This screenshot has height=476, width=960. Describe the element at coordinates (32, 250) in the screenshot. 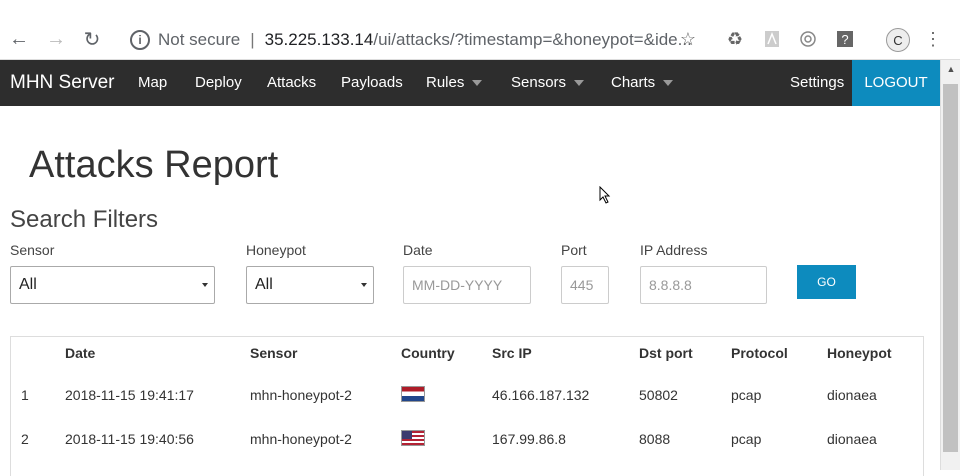

I see `sensor-label: Sensor` at that location.